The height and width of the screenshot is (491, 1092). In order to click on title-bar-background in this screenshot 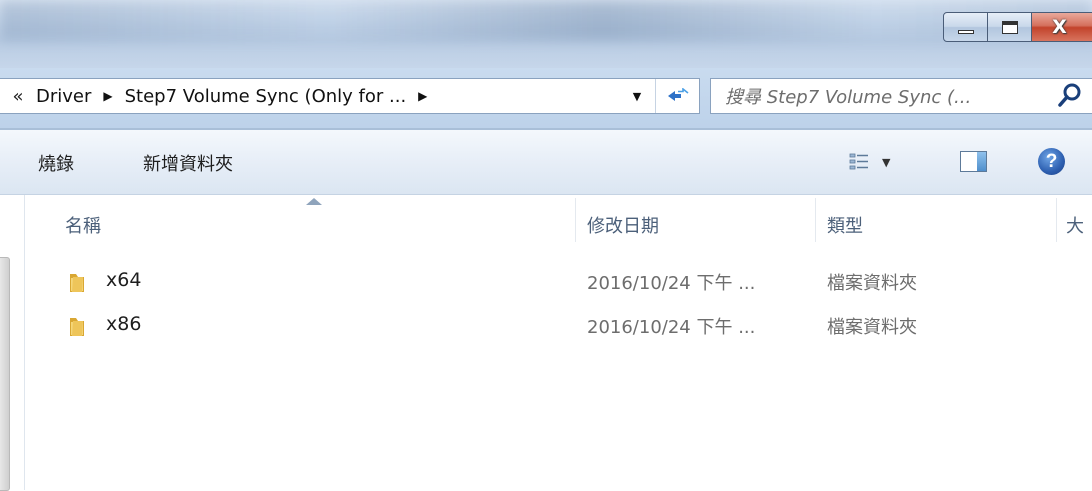, I will do `click(546, 20)`.